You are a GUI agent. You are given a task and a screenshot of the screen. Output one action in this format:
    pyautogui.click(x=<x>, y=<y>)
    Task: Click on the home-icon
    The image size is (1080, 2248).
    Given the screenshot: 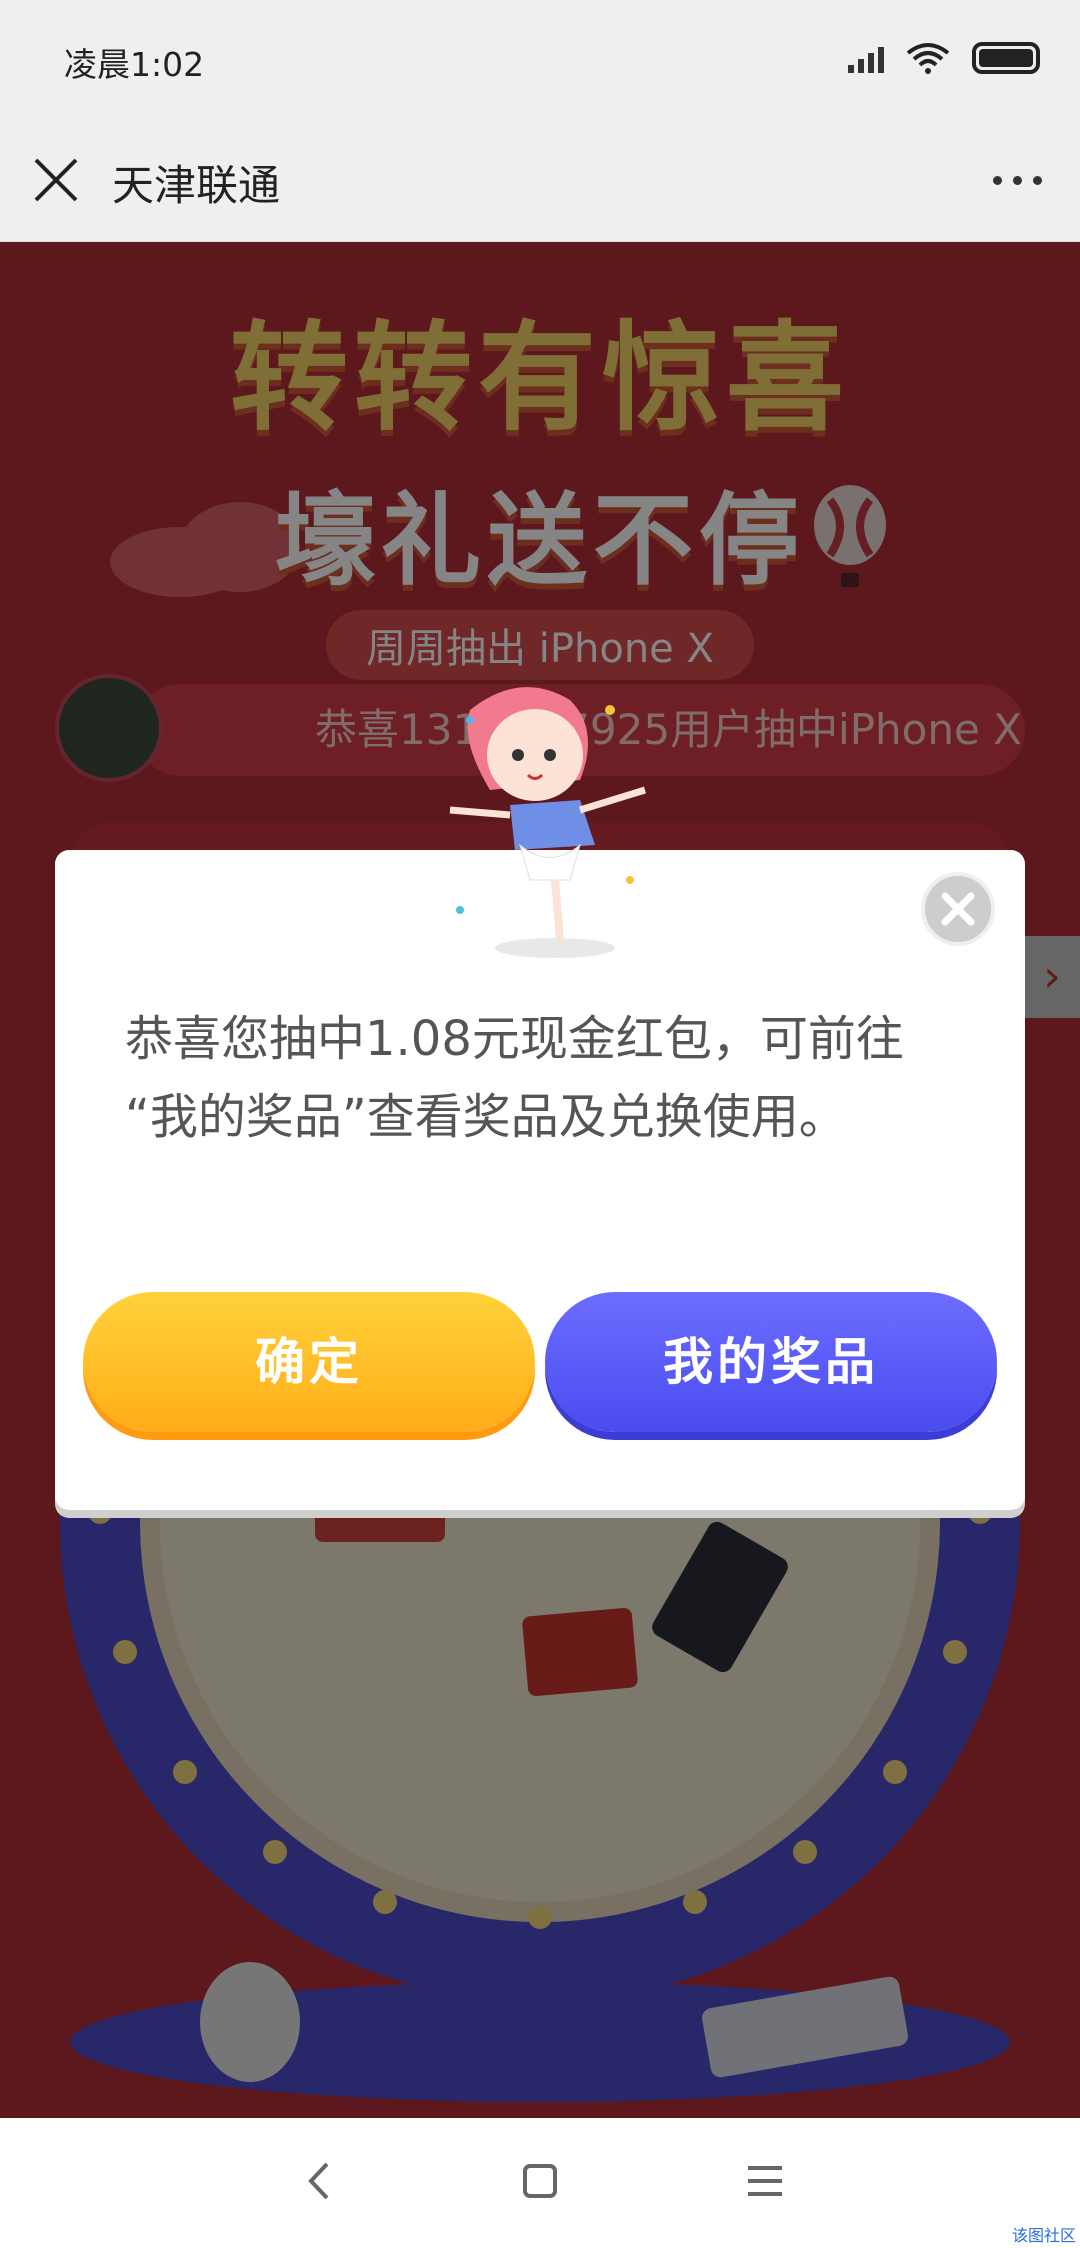 What is the action you would take?
    pyautogui.click(x=540, y=2181)
    